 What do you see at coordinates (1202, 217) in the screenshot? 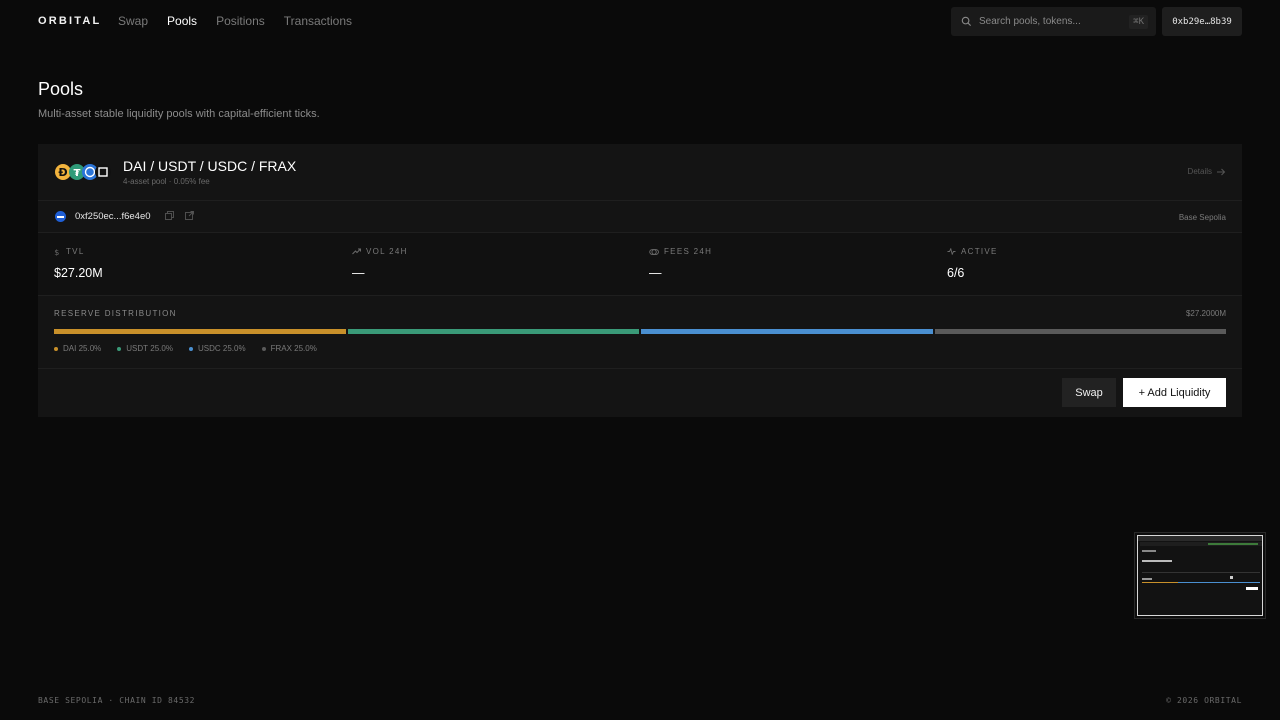
I see `network-label: Base Sepolia` at bounding box center [1202, 217].